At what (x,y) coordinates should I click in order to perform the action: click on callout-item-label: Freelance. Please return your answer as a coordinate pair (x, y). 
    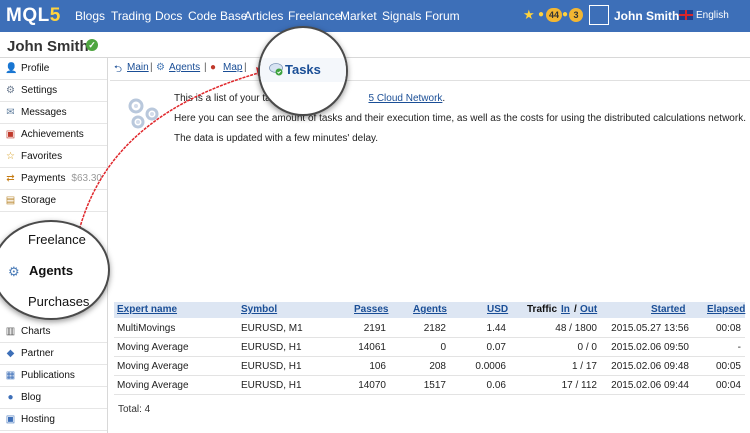
    Looking at the image, I should click on (57, 239).